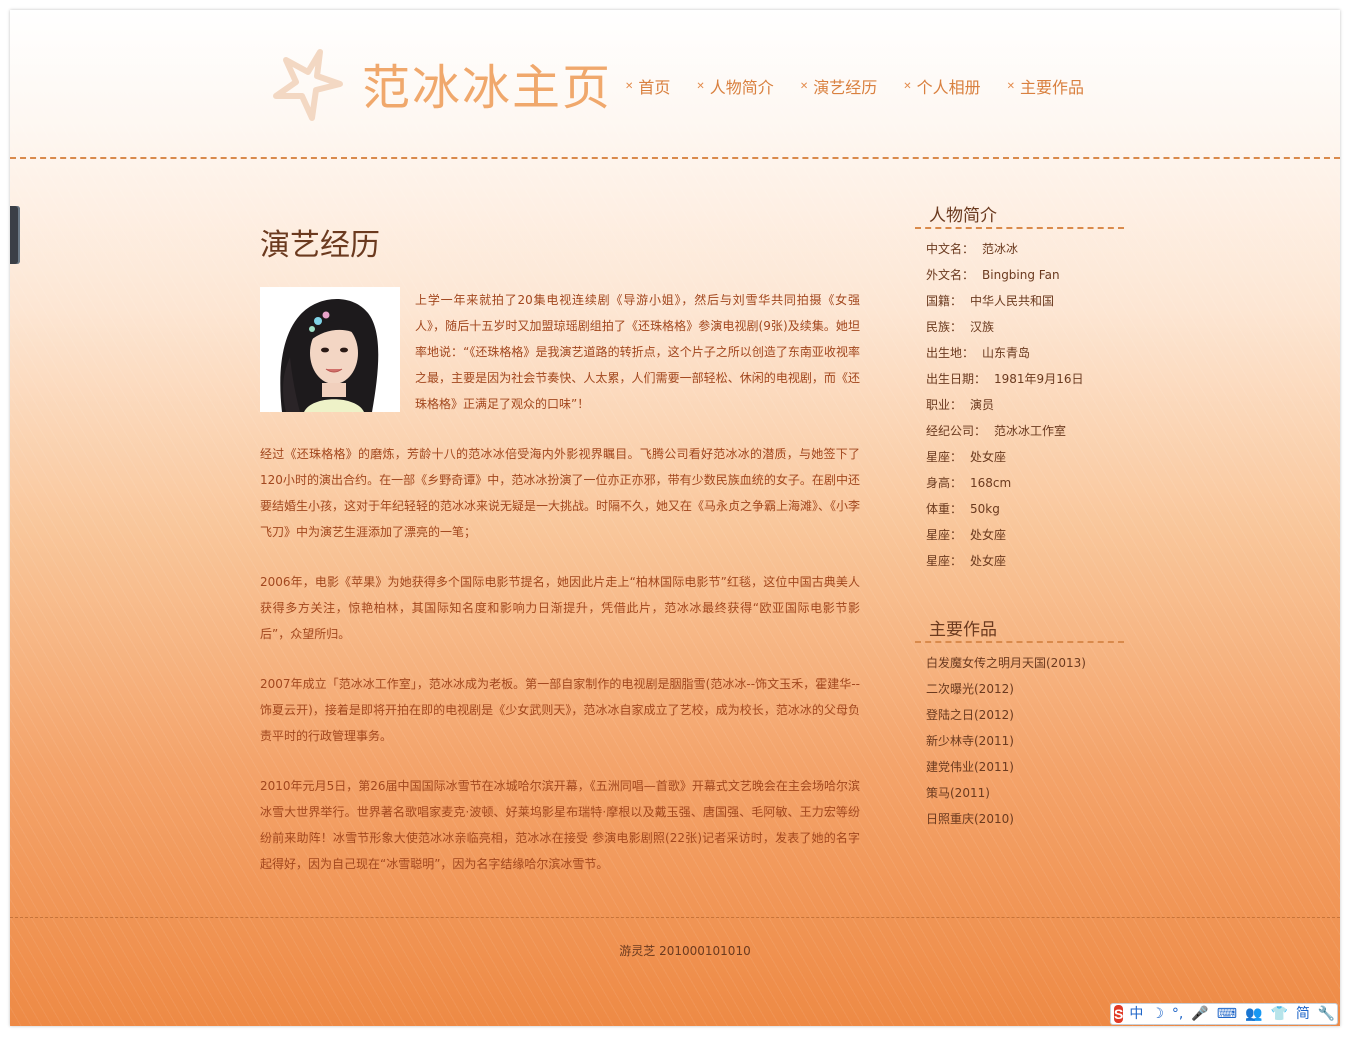 This screenshot has height=1037, width=1351. What do you see at coordinates (1006, 689) in the screenshot?
I see `works-item: 二次曝光(2012)` at bounding box center [1006, 689].